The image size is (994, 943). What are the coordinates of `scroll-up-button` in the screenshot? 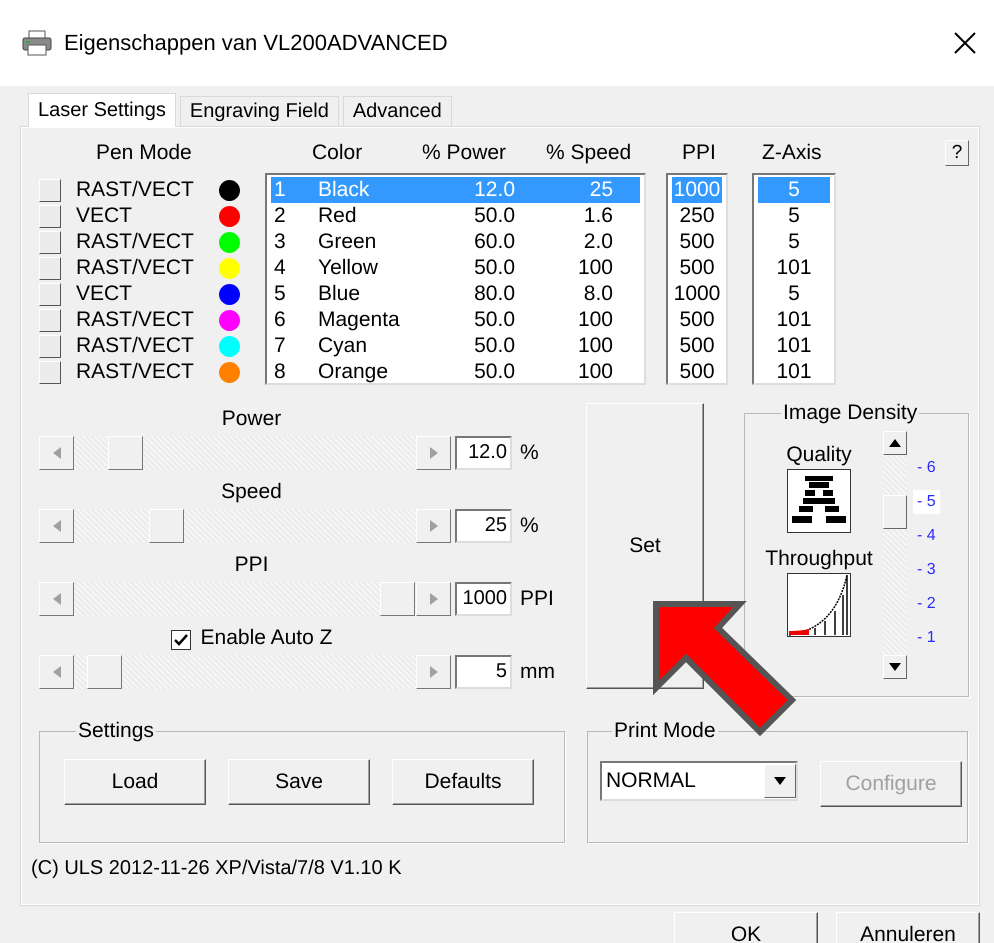 It's located at (895, 443).